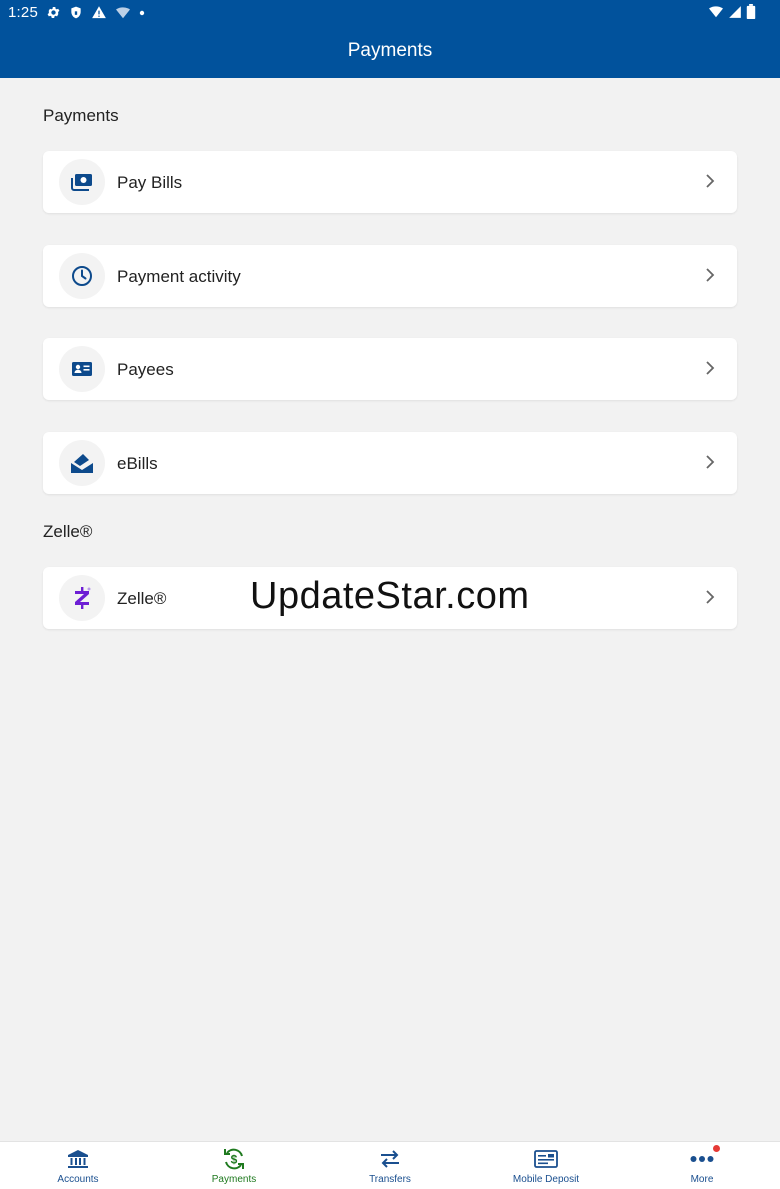 Image resolution: width=780 pixels, height=1189 pixels. I want to click on payment-activity-item: Payment activity, so click(390, 276).